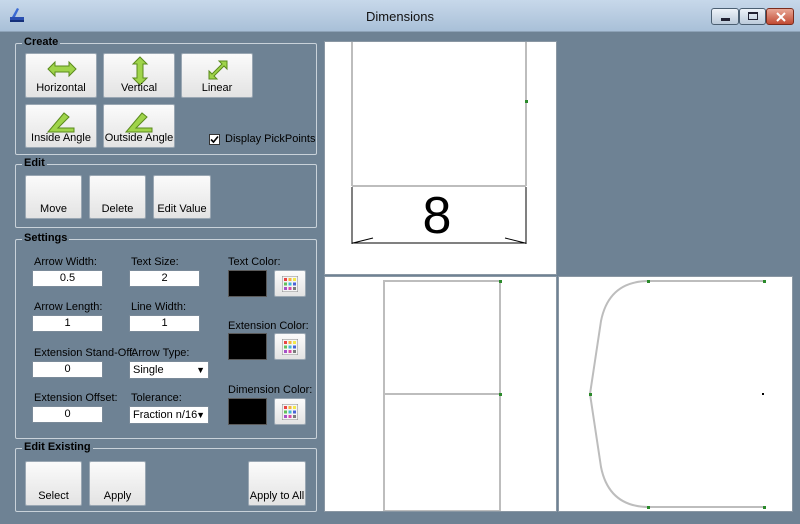 This screenshot has height=524, width=800. I want to click on edit-value-button: Edit Value, so click(182, 197).